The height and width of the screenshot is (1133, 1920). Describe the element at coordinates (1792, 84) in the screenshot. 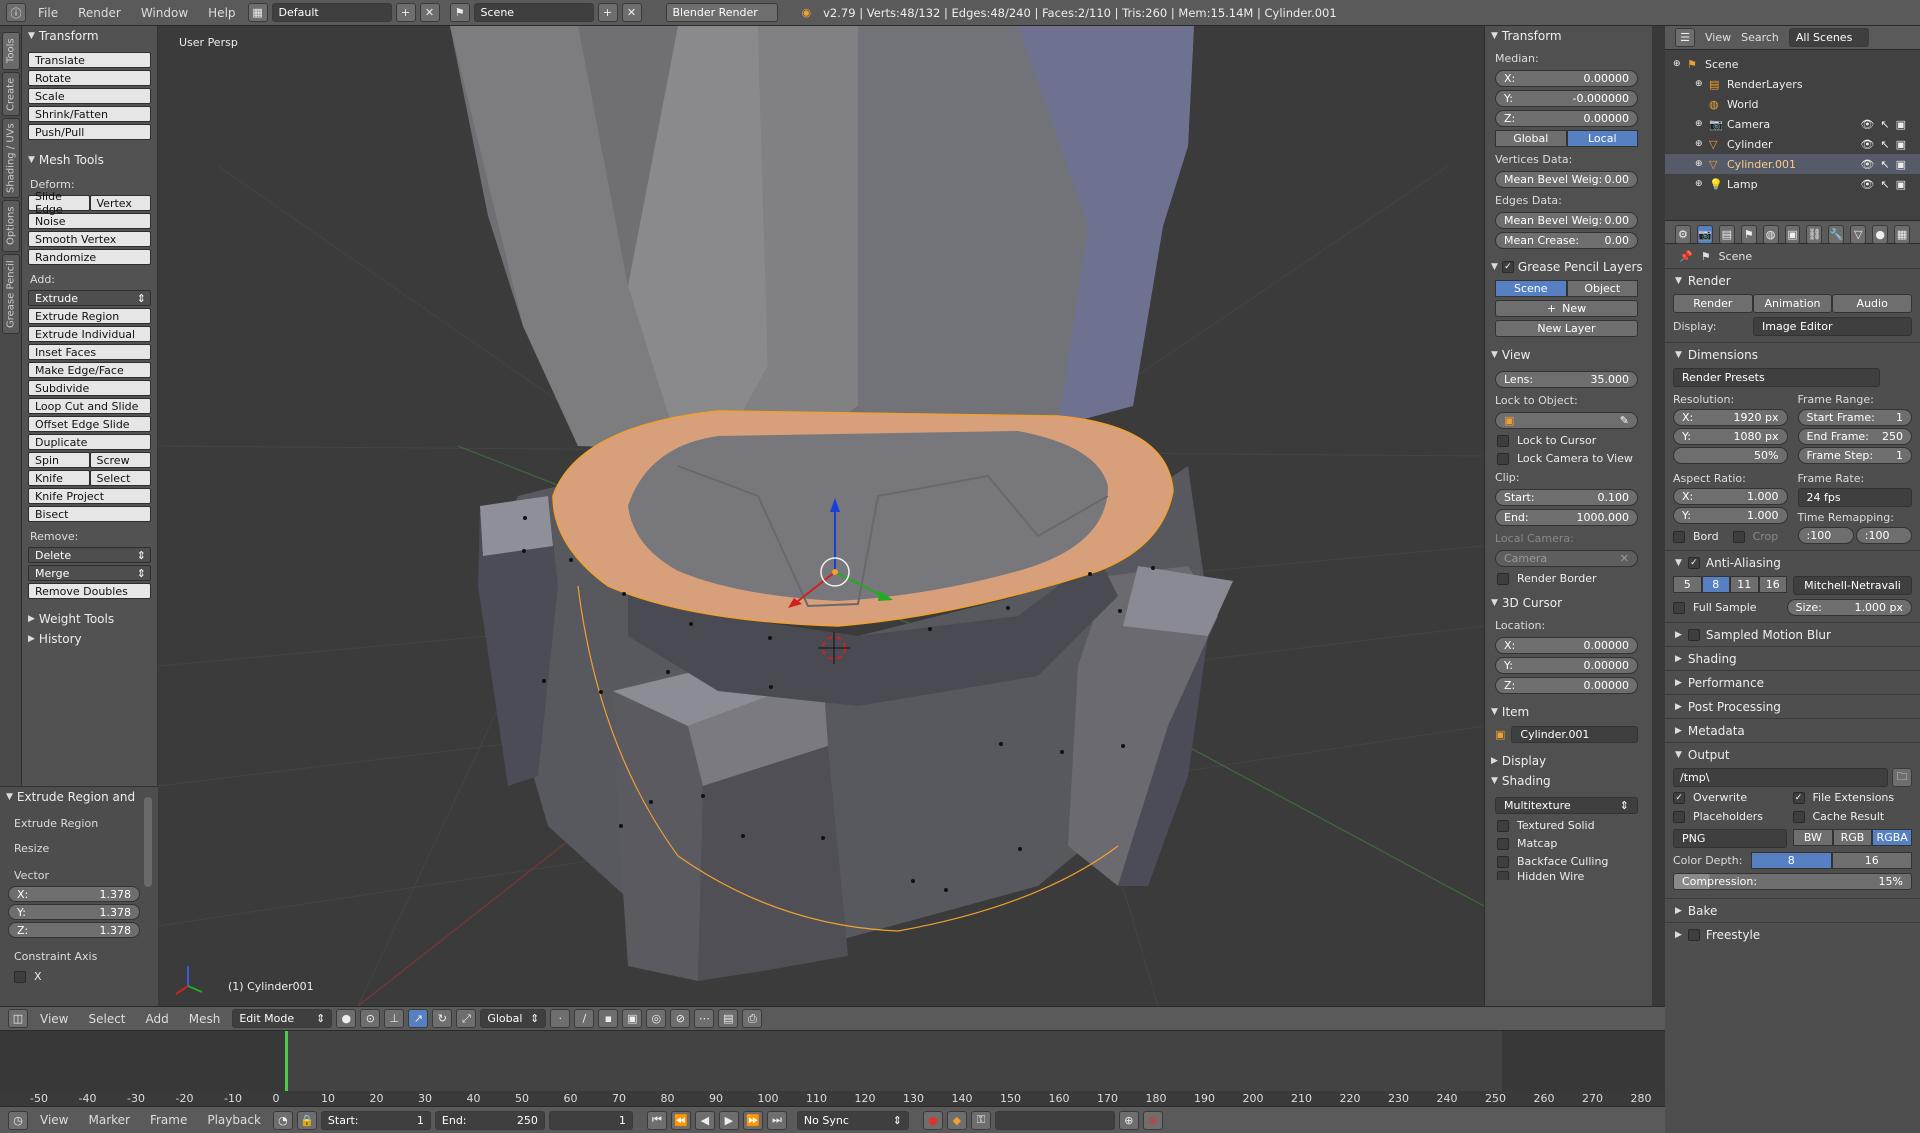

I see `outliner-item: ⊕ ▤ RenderLayers` at that location.